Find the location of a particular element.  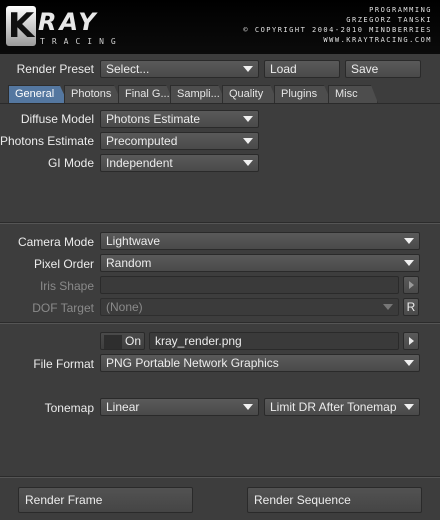

output-on-label: On is located at coordinates (132, 341).